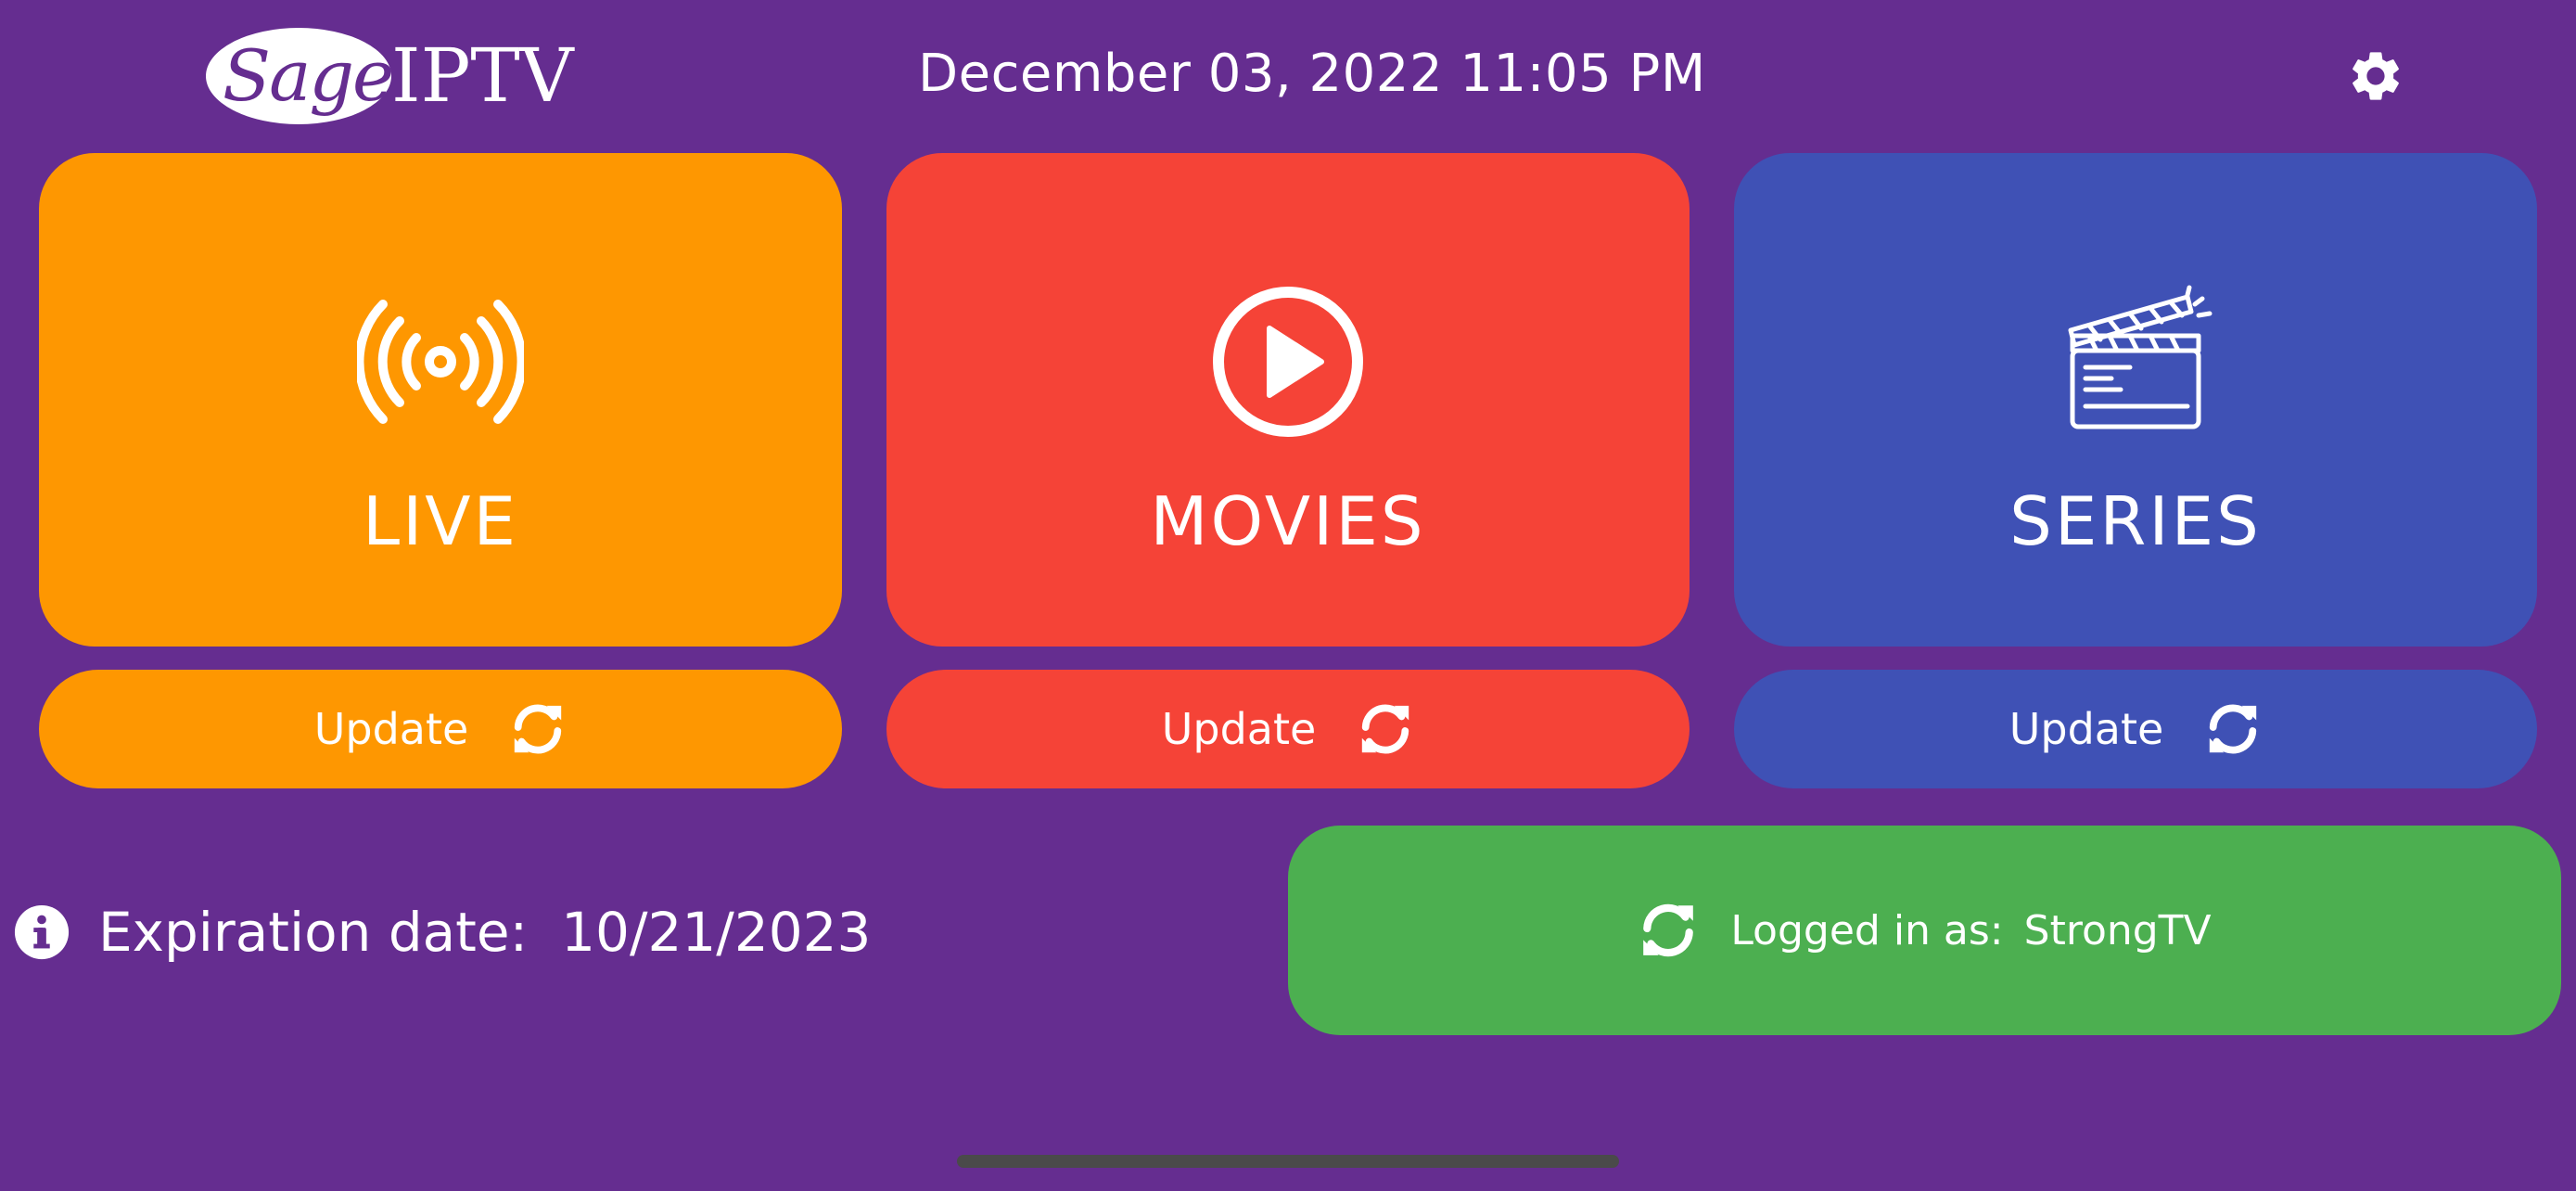 This screenshot has width=2576, height=1191. I want to click on gear-icon, so click(2376, 76).